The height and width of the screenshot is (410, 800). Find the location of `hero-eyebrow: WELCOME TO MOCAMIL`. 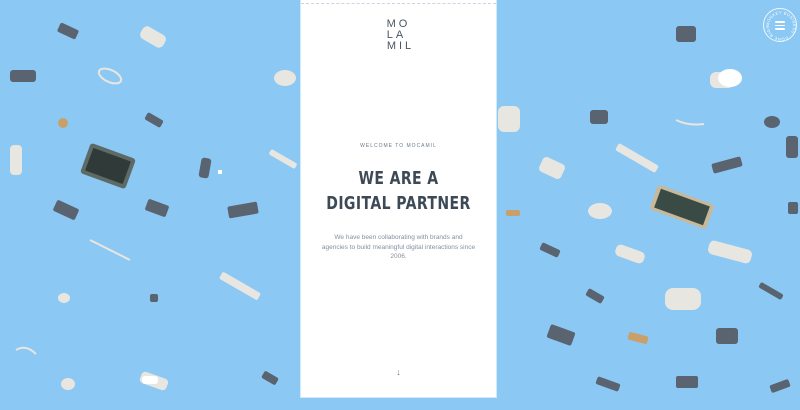

hero-eyebrow: WELCOME TO MOCAMIL is located at coordinates (398, 146).